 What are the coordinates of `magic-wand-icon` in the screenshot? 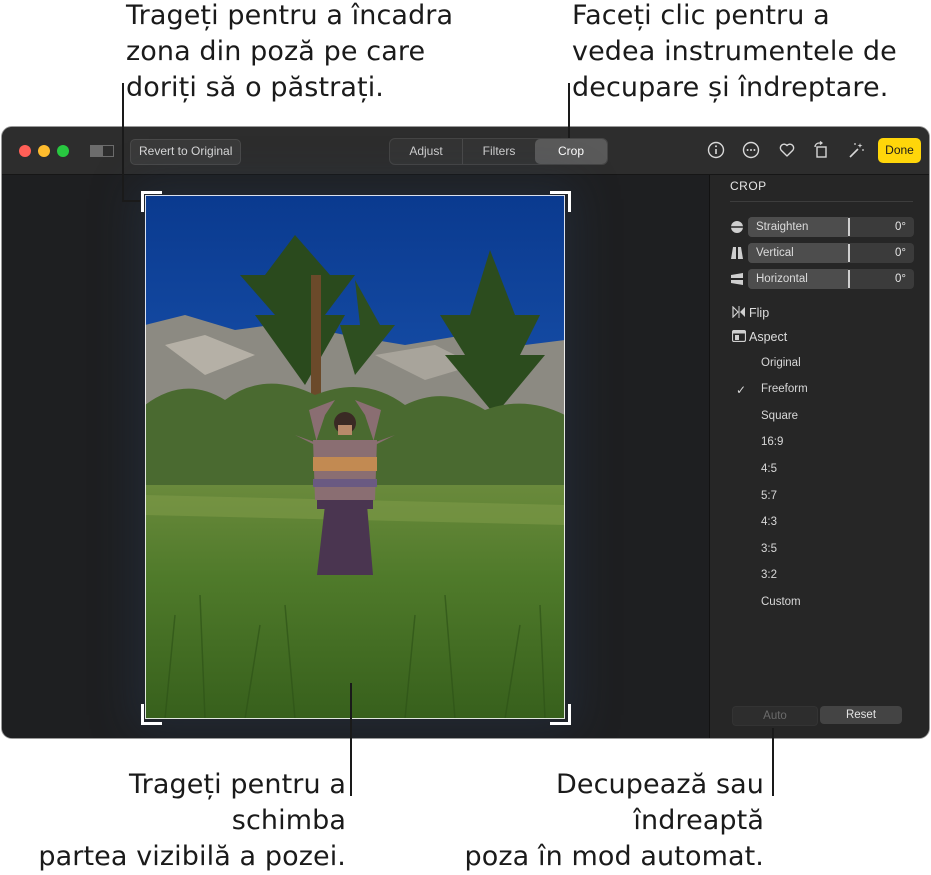 It's located at (856, 150).